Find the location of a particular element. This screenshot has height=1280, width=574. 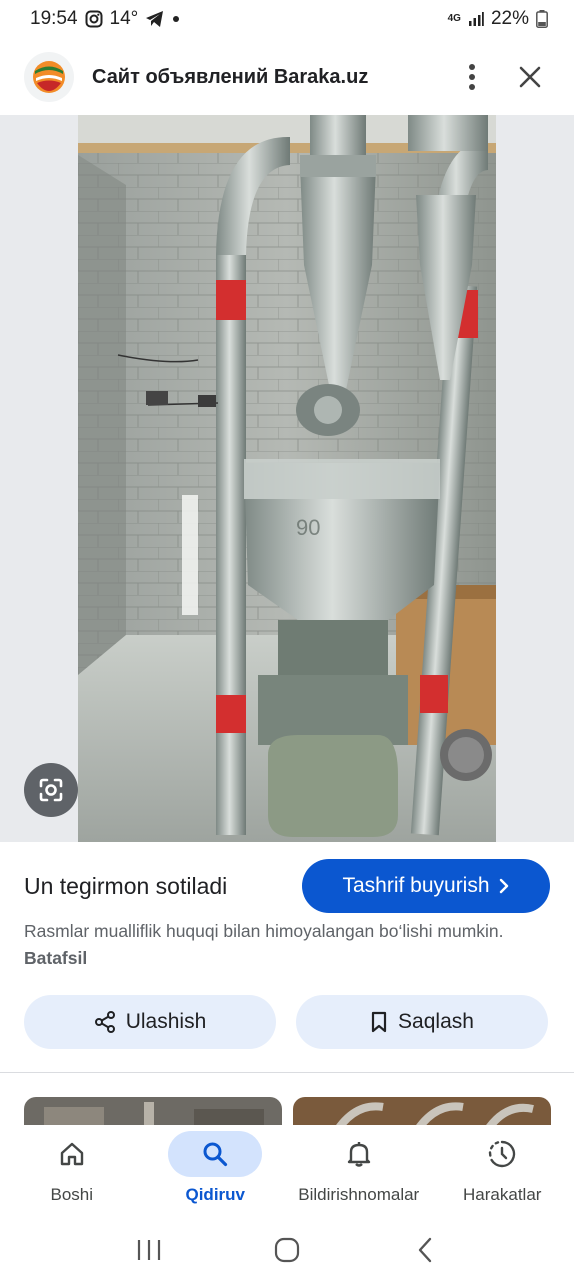

action-row: Ulashish Saqlash is located at coordinates (286, 1022).